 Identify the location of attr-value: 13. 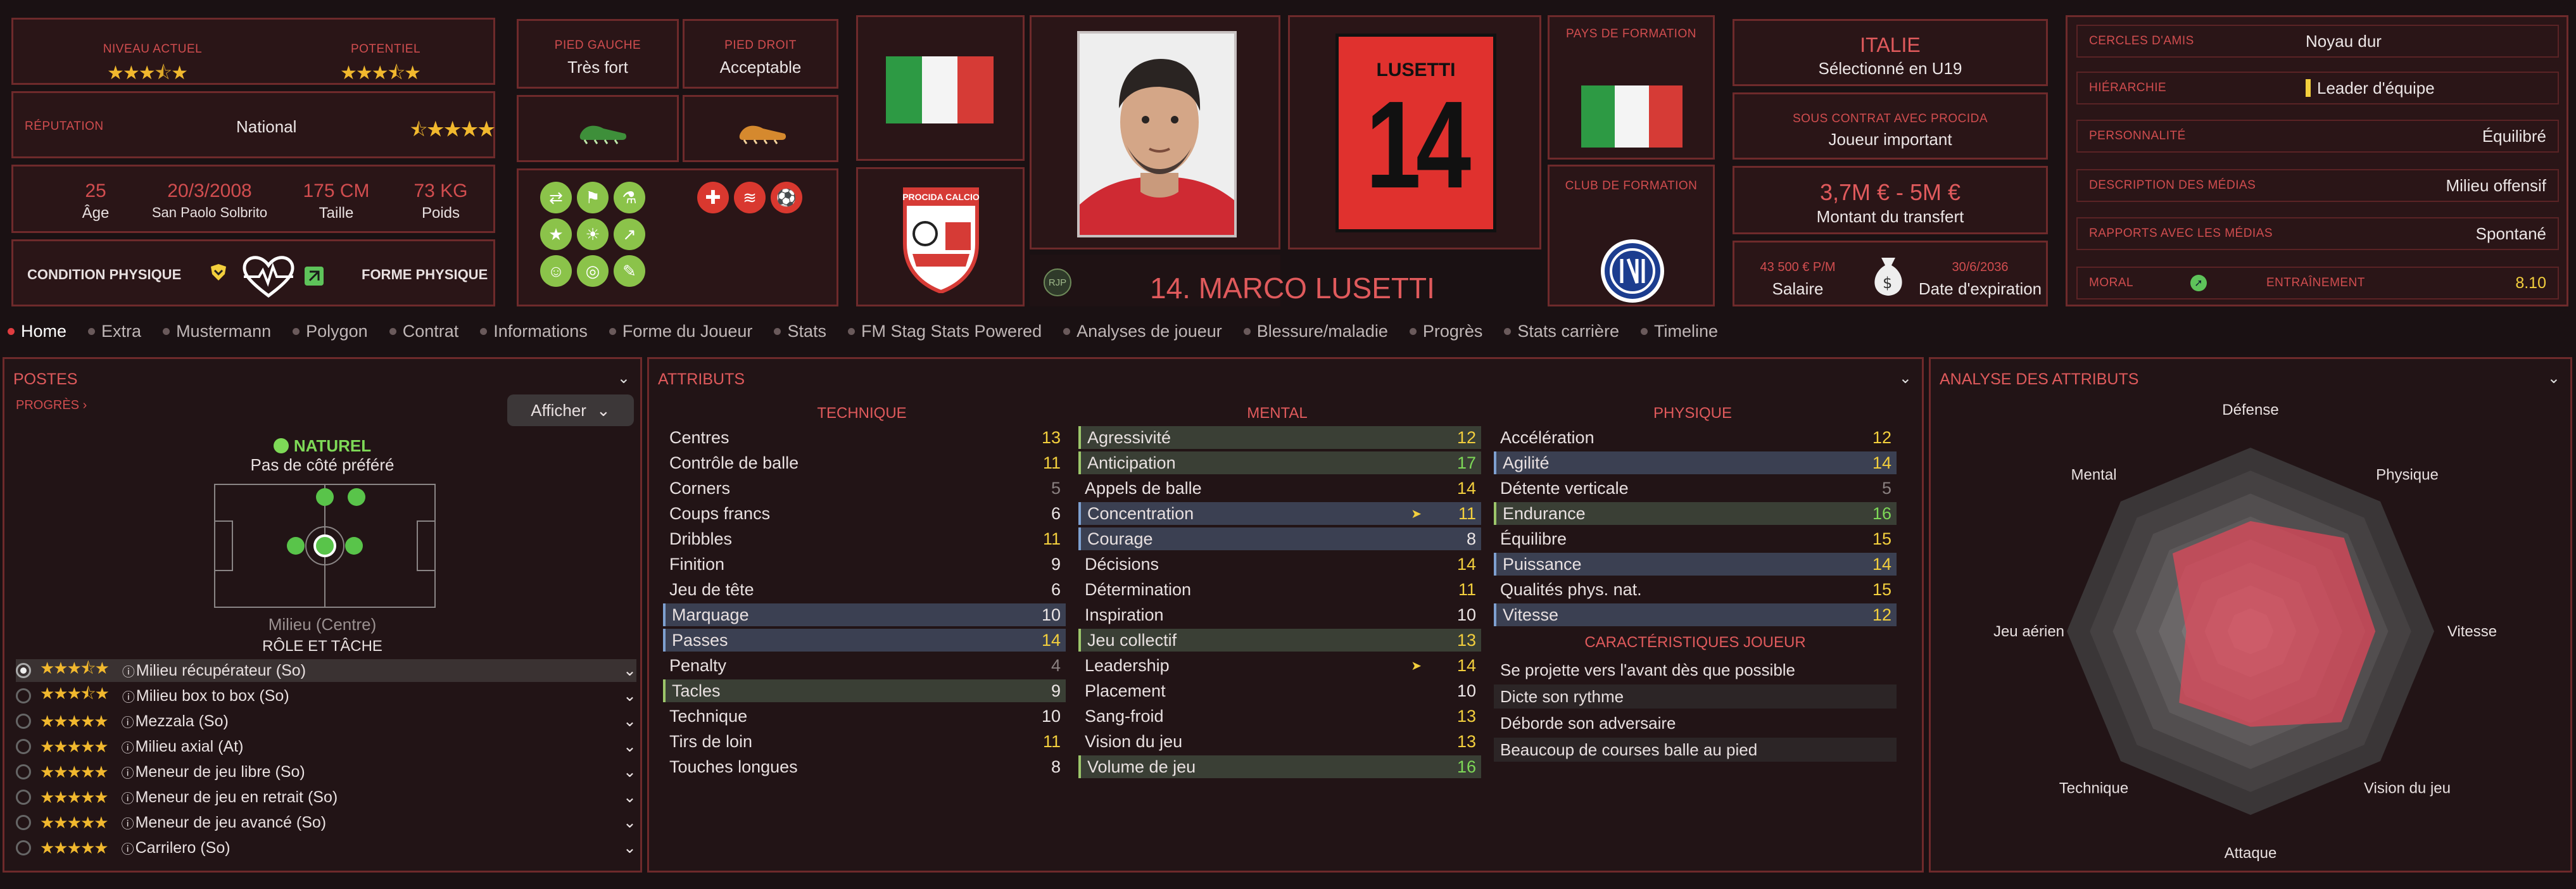
(1466, 741).